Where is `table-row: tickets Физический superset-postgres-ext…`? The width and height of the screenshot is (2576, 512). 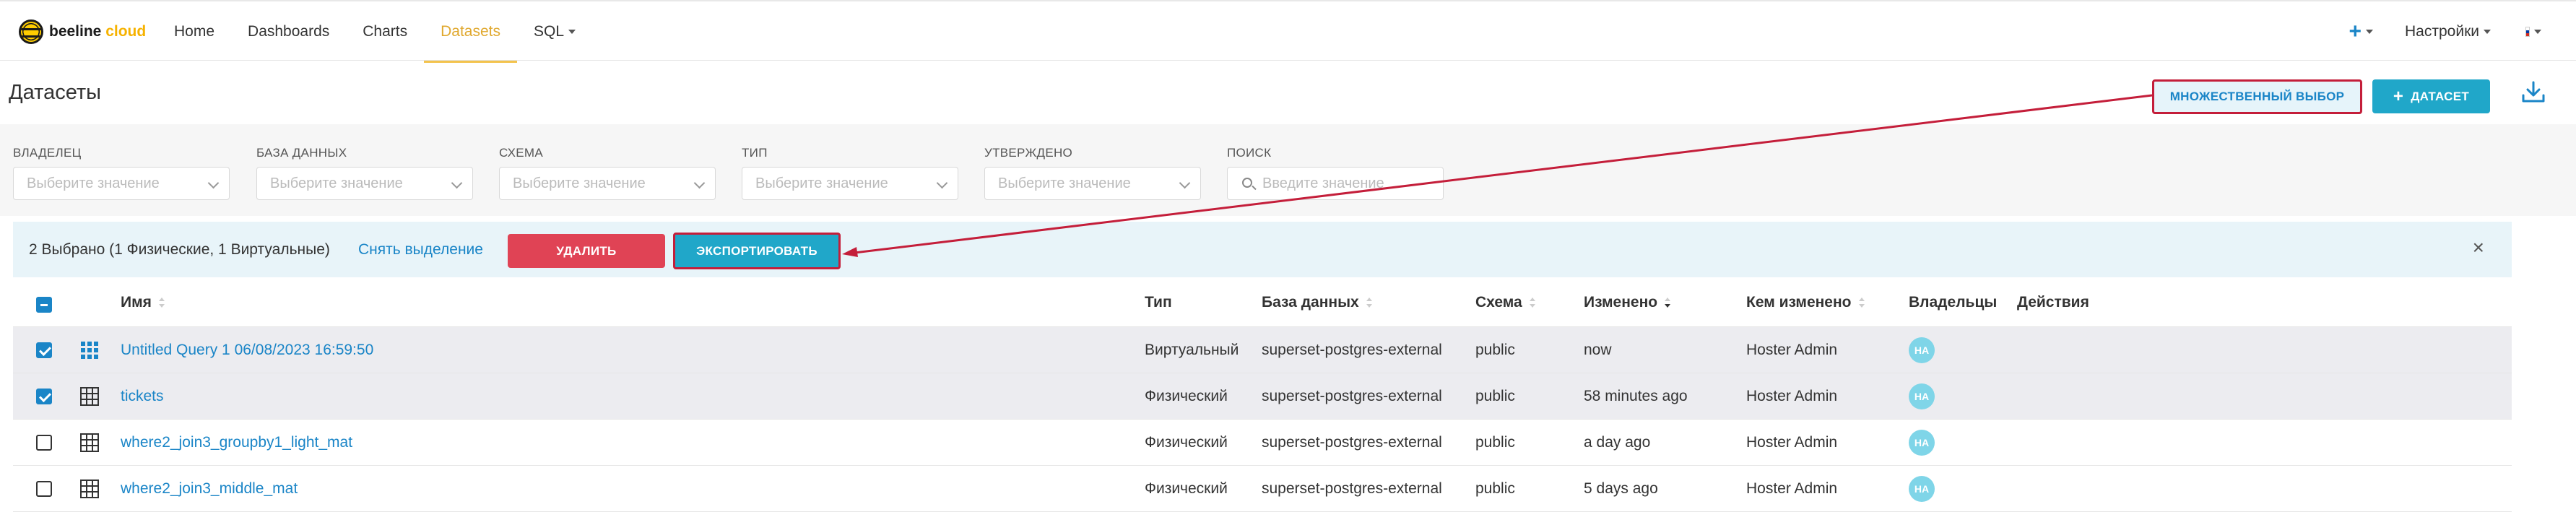
table-row: tickets Физический superset-postgres-ext… is located at coordinates (1262, 396).